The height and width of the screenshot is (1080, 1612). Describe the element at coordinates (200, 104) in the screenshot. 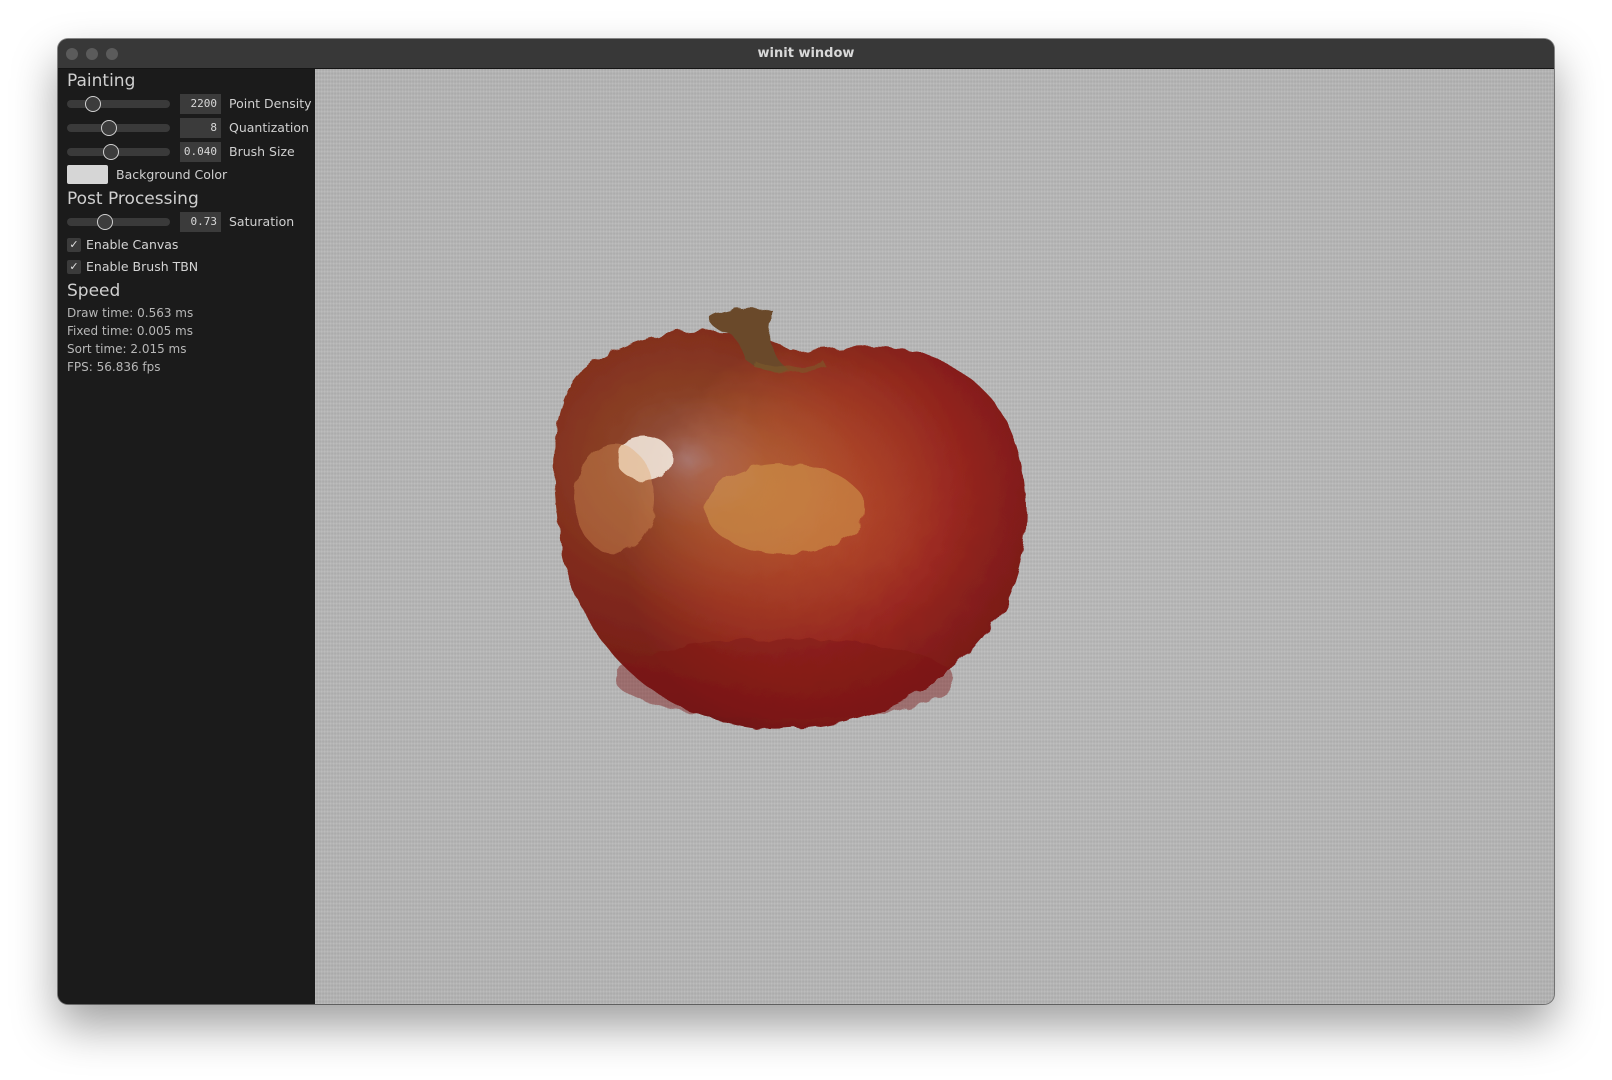

I see `point-density-value: 2200` at that location.